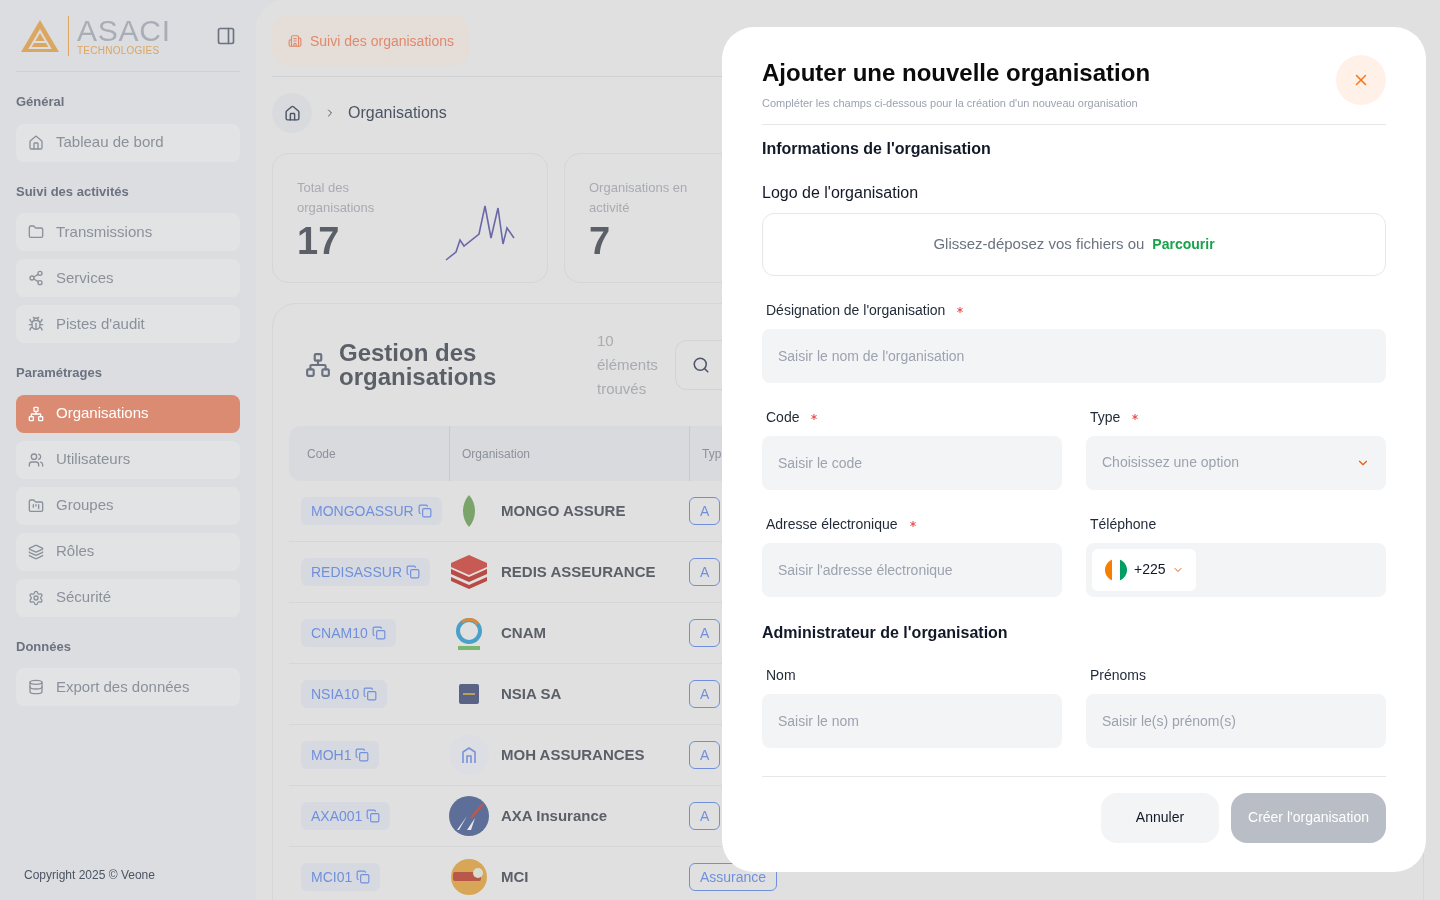 The height and width of the screenshot is (900, 1440). Describe the element at coordinates (1183, 244) in the screenshot. I see `browse-link: Parcourir` at that location.